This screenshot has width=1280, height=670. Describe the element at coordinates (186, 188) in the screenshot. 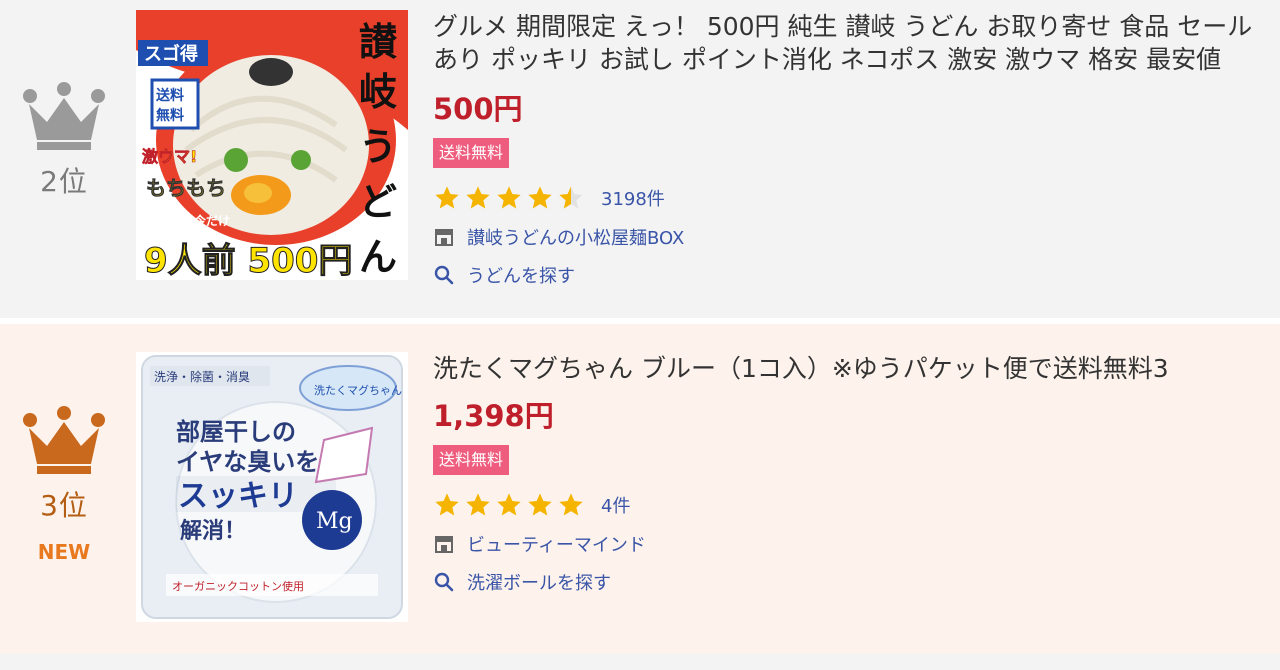

I see `svg-text: もちもち` at that location.